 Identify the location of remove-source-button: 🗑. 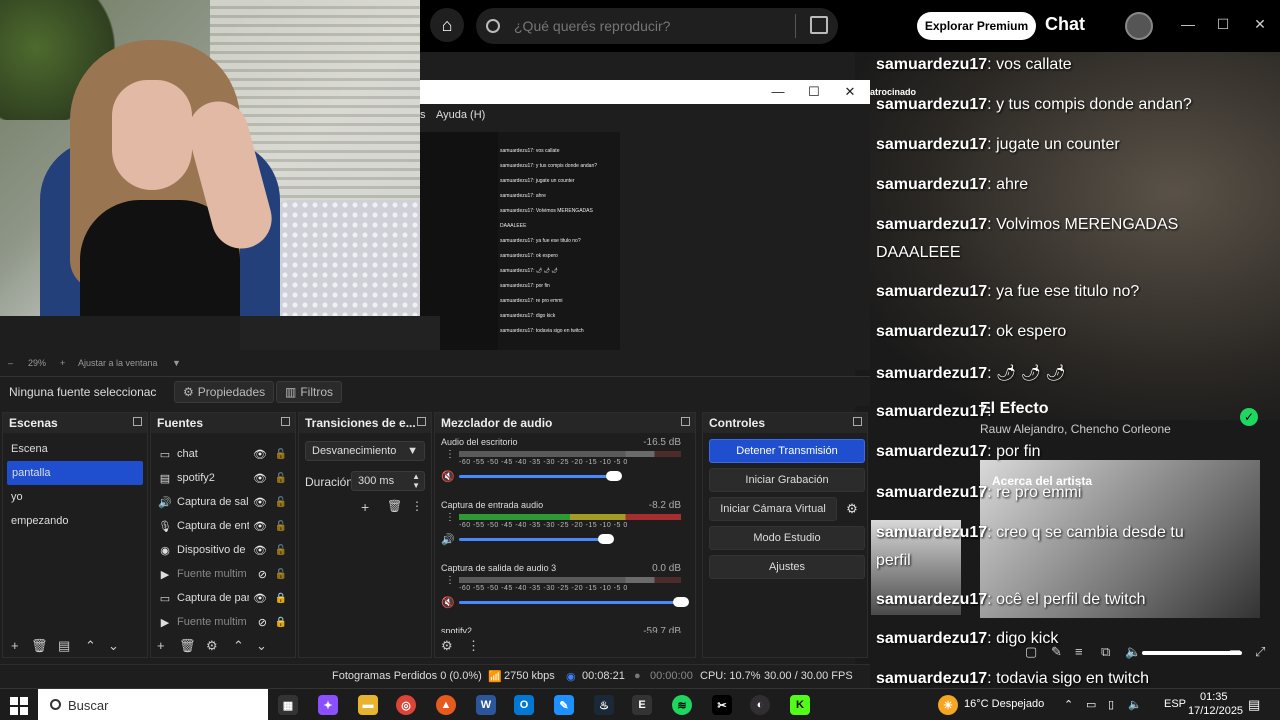
(187, 646).